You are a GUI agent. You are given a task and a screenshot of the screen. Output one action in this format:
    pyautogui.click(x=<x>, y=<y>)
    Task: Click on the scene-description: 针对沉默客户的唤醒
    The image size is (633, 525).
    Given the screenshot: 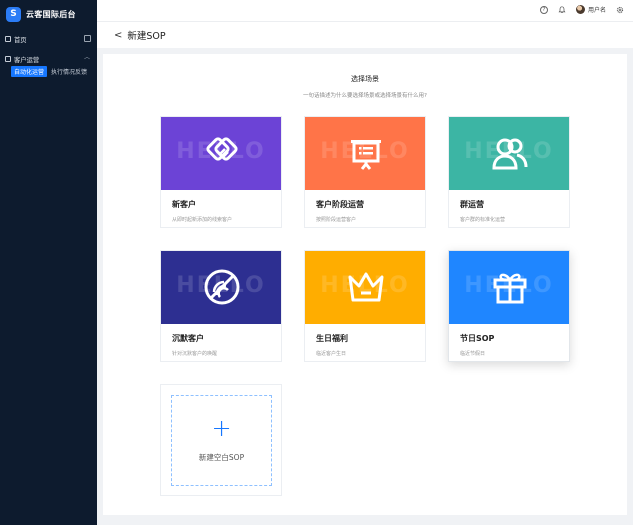 What is the action you would take?
    pyautogui.click(x=195, y=354)
    